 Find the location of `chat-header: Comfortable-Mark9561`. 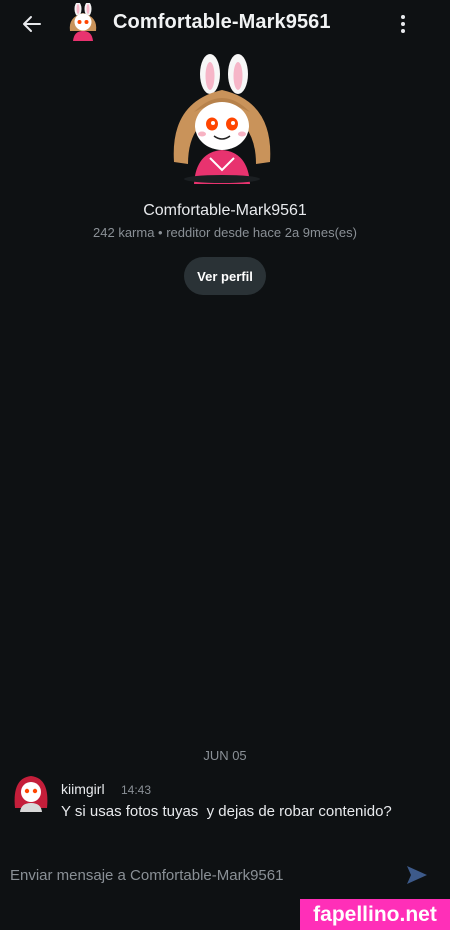

chat-header: Comfortable-Mark9561 is located at coordinates (225, 24).